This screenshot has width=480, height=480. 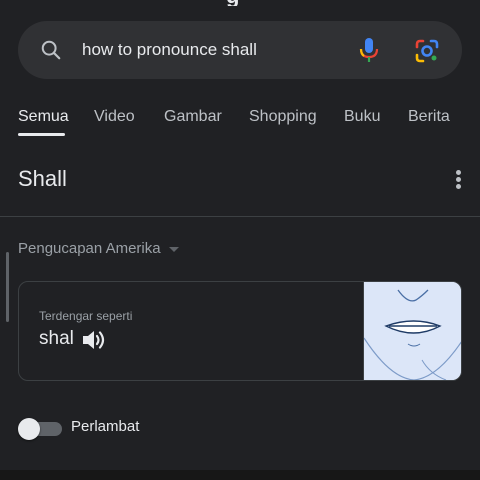 What do you see at coordinates (412, 331) in the screenshot?
I see `mouth-illustration` at bounding box center [412, 331].